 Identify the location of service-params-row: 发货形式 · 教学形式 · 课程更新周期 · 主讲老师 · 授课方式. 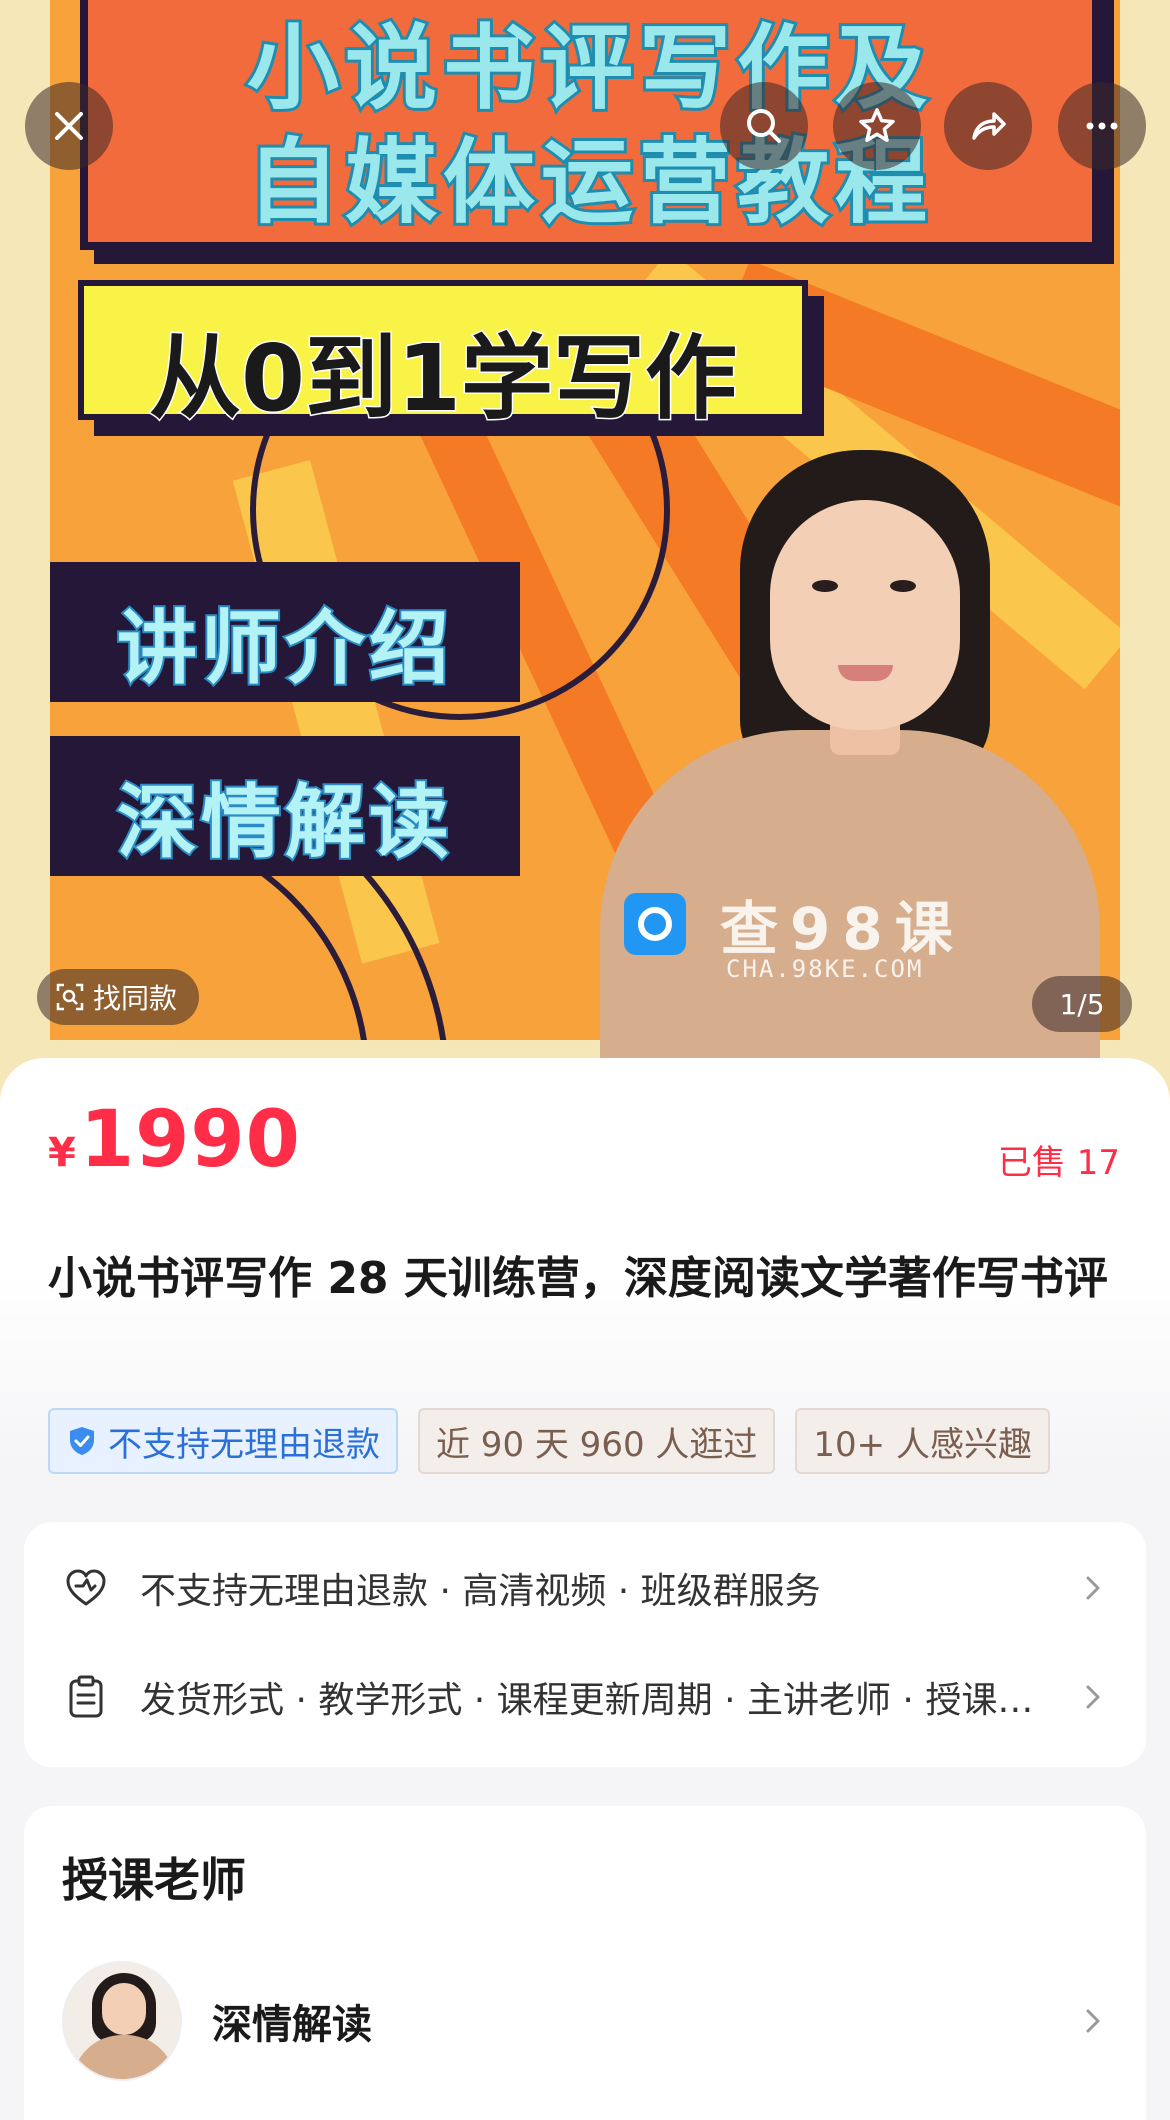
(585, 1697).